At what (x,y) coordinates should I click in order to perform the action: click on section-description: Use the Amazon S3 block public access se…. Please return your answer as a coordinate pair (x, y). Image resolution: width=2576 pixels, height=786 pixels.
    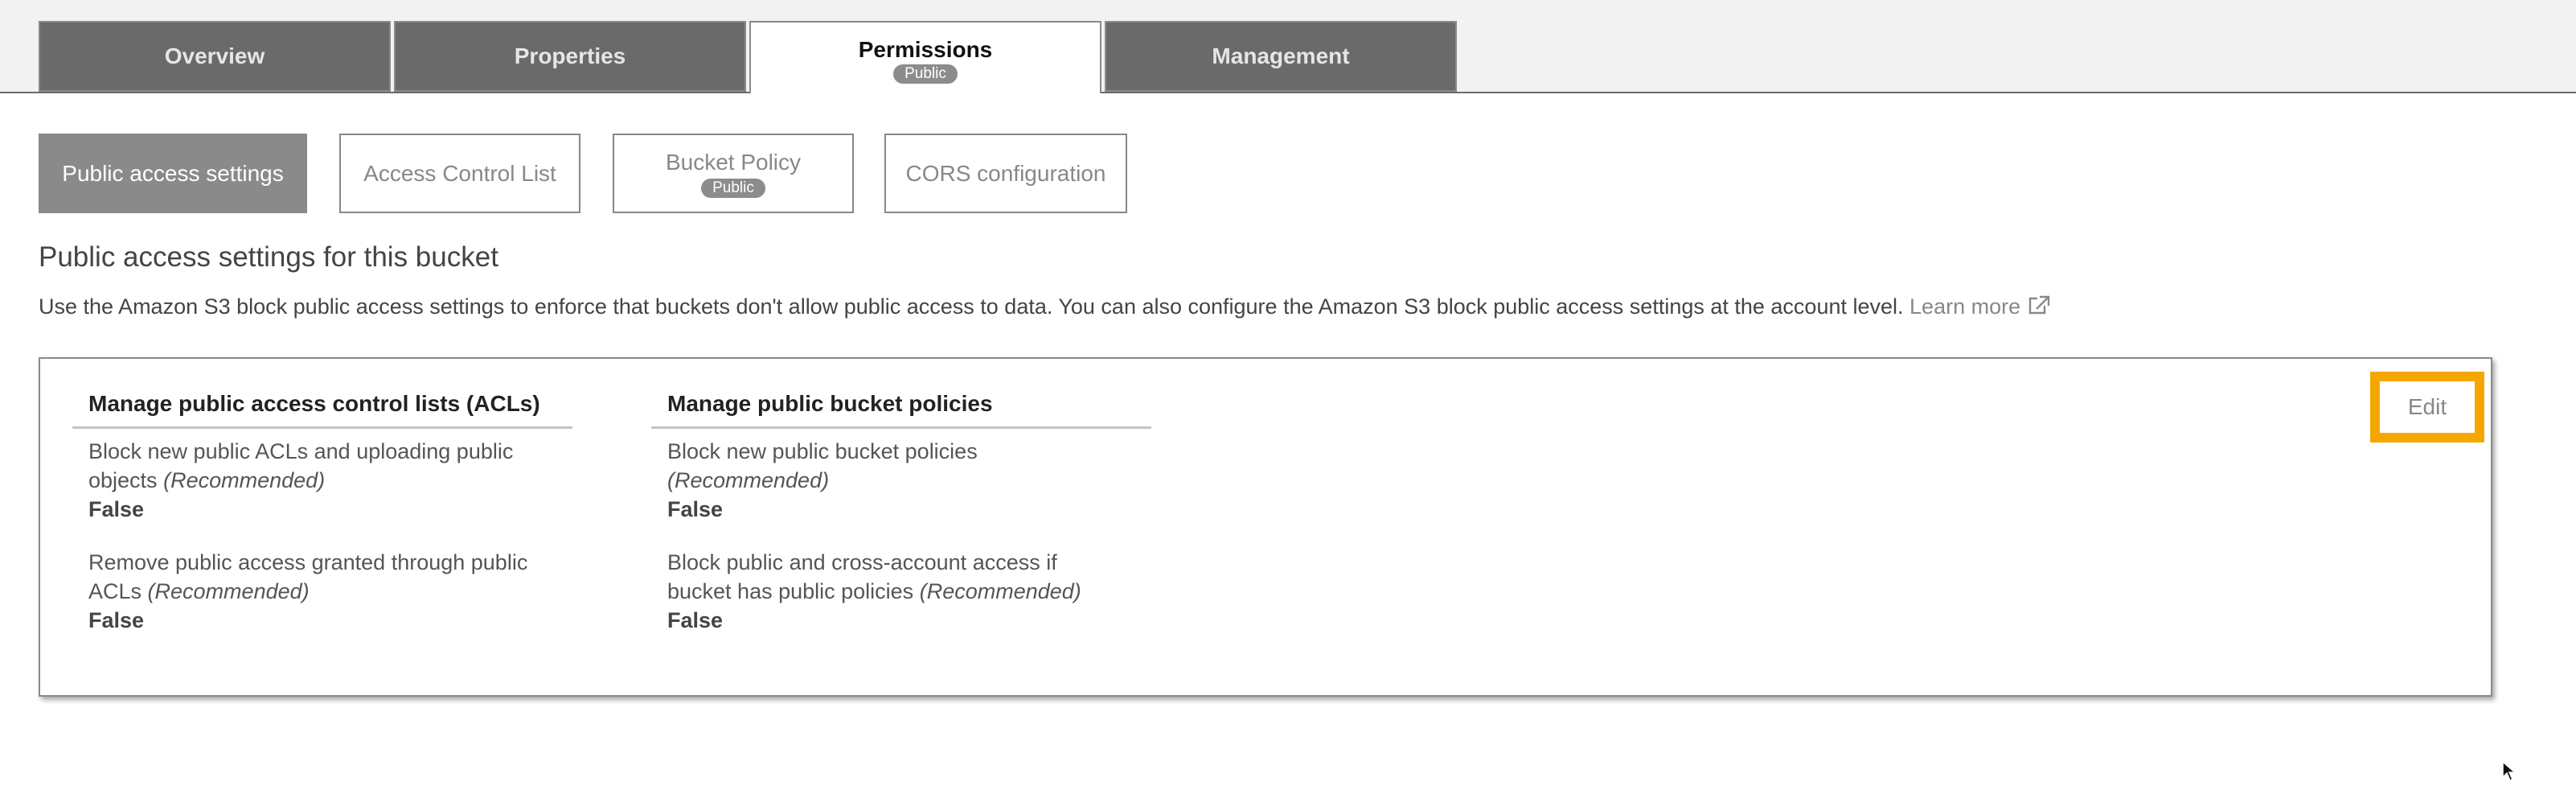
    Looking at the image, I should click on (1045, 307).